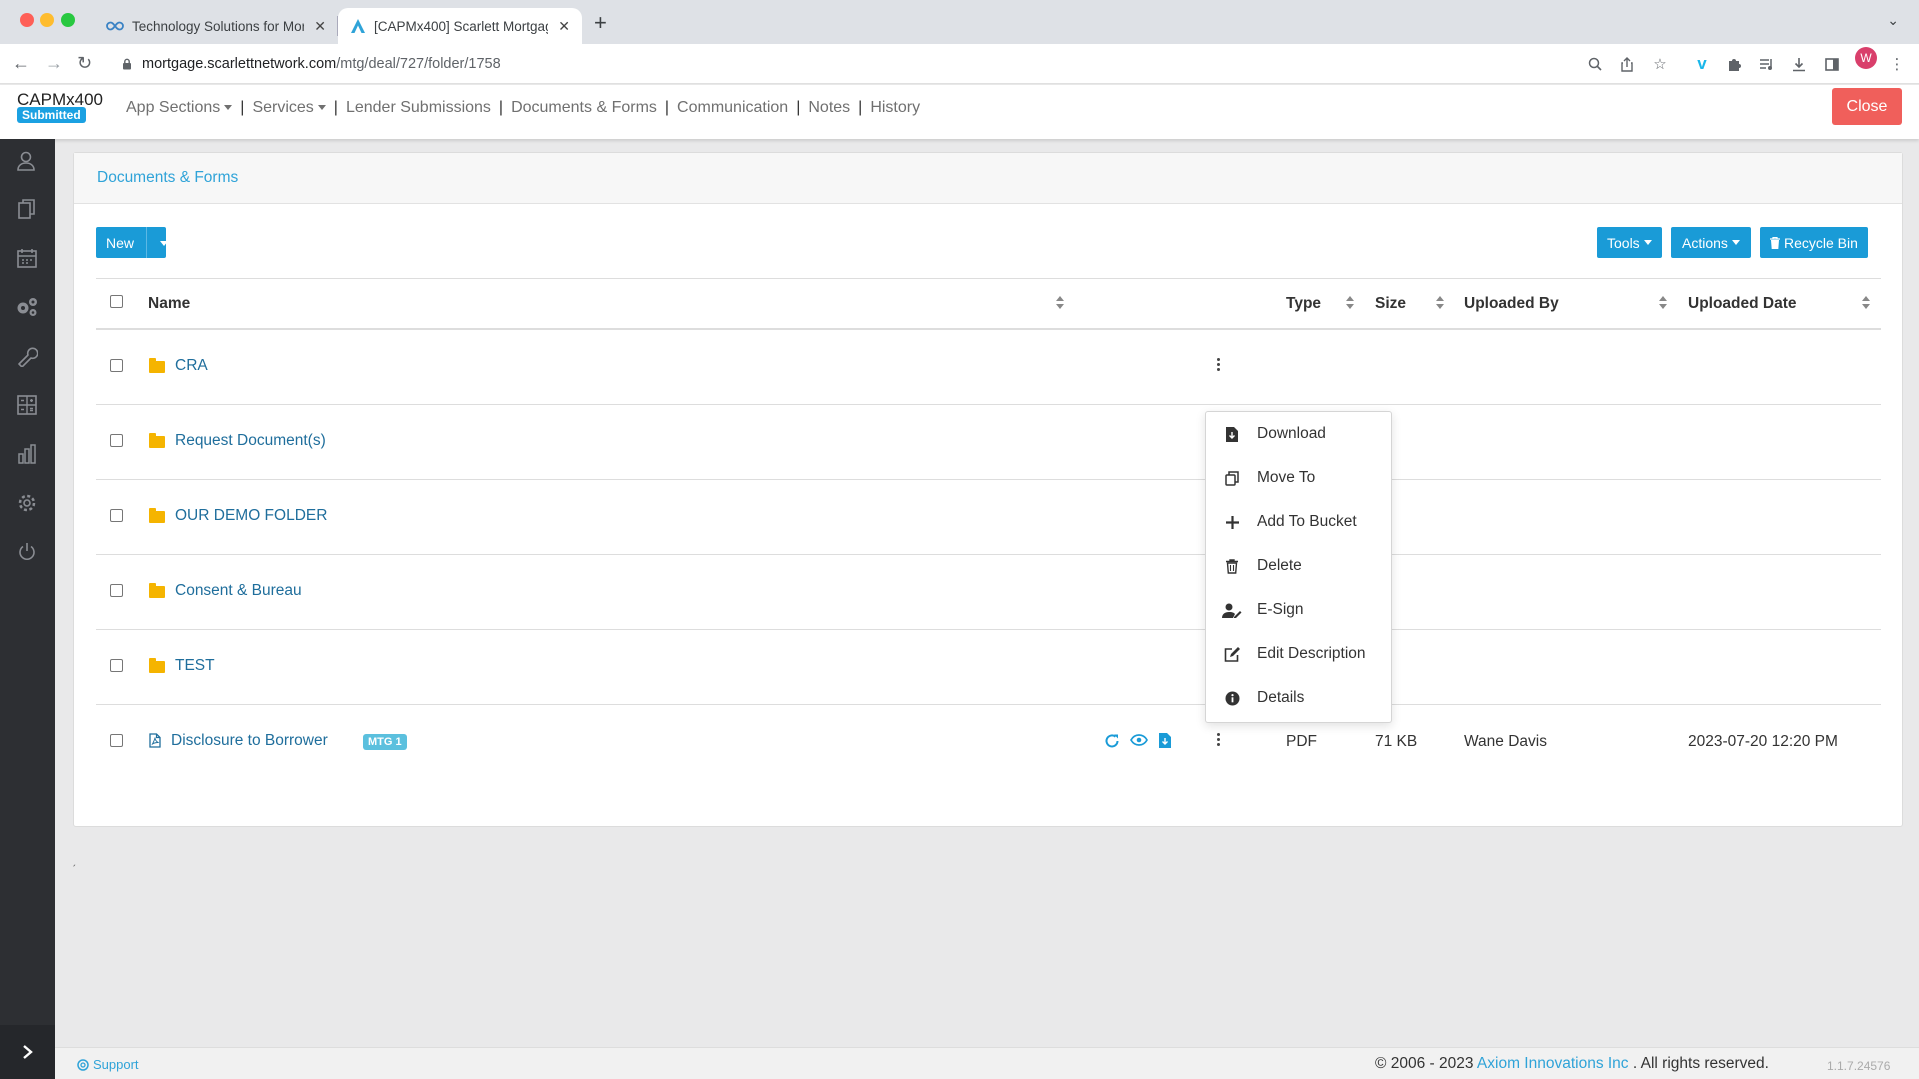 This screenshot has width=1919, height=1079. What do you see at coordinates (27, 454) in the screenshot?
I see `bar-chart-icon` at bounding box center [27, 454].